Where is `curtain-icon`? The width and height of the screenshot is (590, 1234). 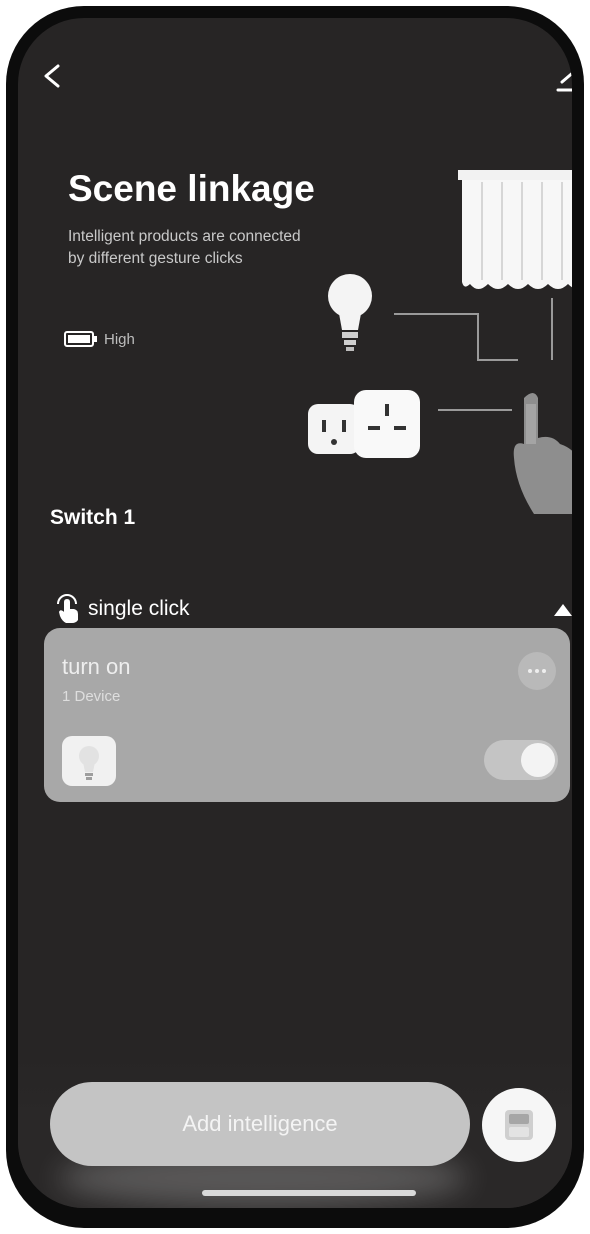 curtain-icon is located at coordinates (515, 229).